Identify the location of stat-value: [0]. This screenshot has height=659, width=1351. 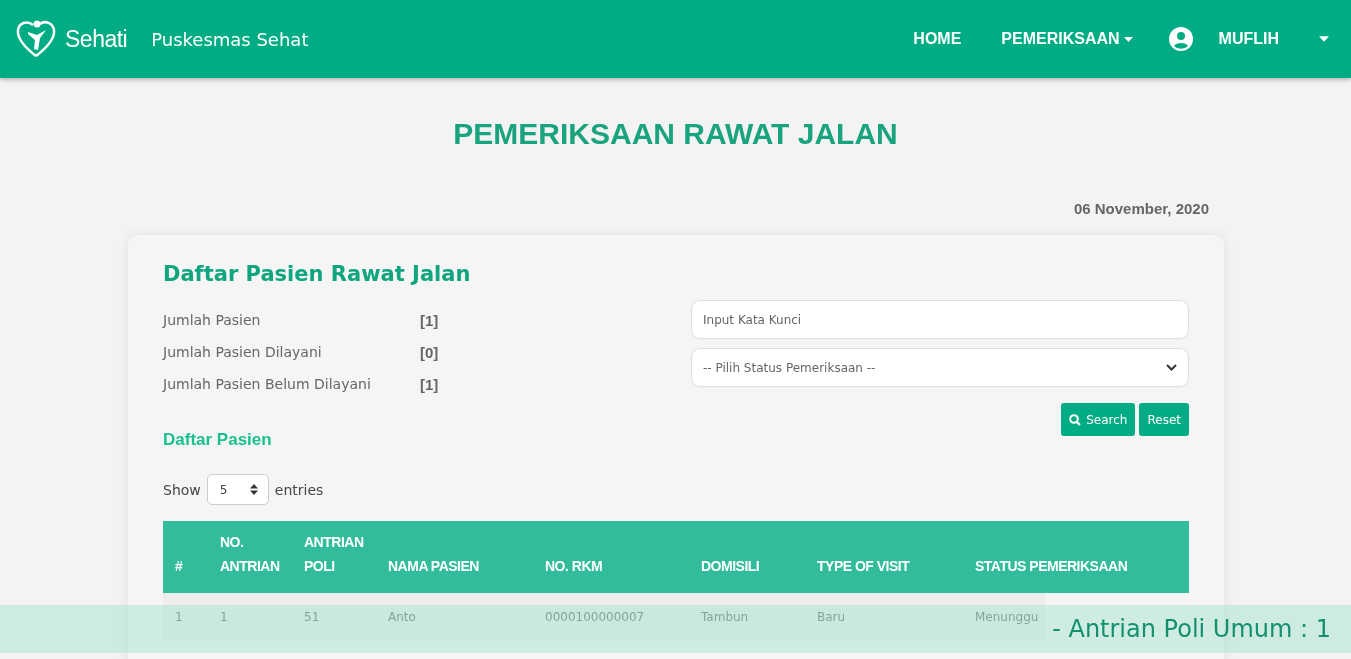
(430, 352).